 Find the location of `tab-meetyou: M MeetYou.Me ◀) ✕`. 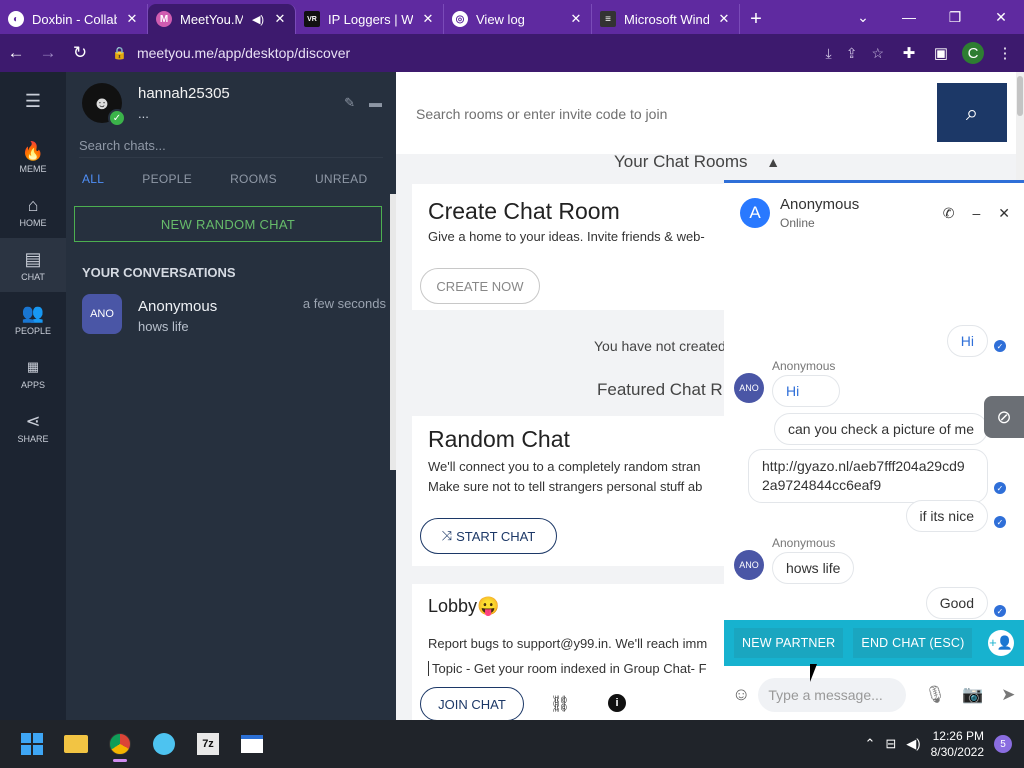

tab-meetyou: M MeetYou.Me ◀) ✕ is located at coordinates (222, 19).